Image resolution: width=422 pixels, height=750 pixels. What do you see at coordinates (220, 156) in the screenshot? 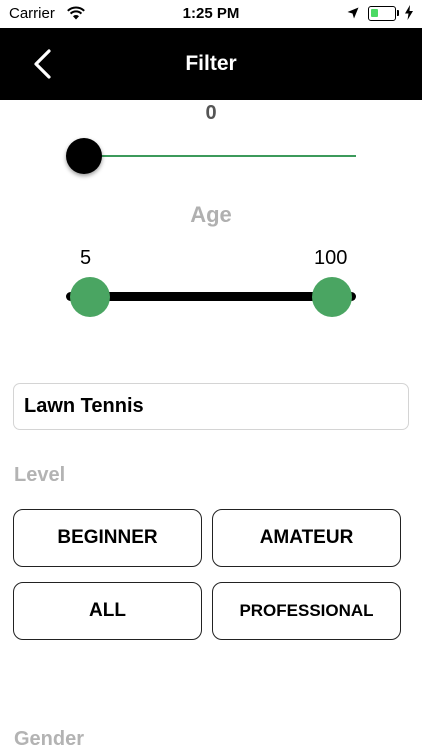
I see `distance-slider-track` at bounding box center [220, 156].